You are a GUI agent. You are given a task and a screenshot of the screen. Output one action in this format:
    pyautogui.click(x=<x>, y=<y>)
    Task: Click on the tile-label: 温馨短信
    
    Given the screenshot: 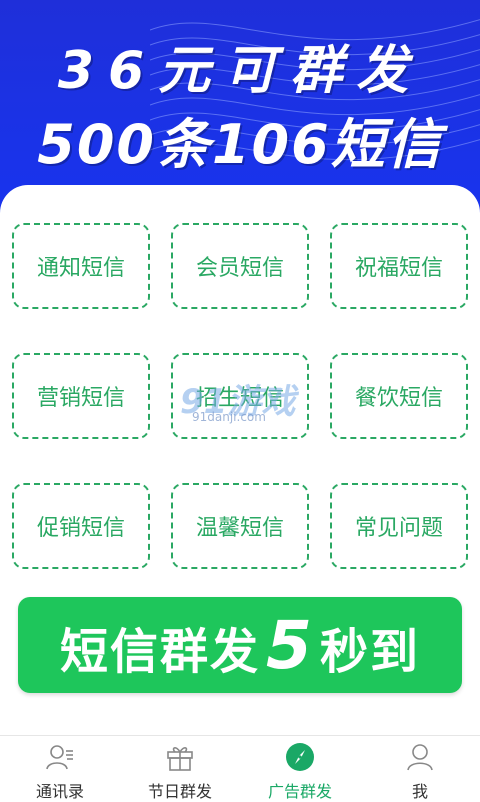 What is the action you would take?
    pyautogui.click(x=239, y=528)
    